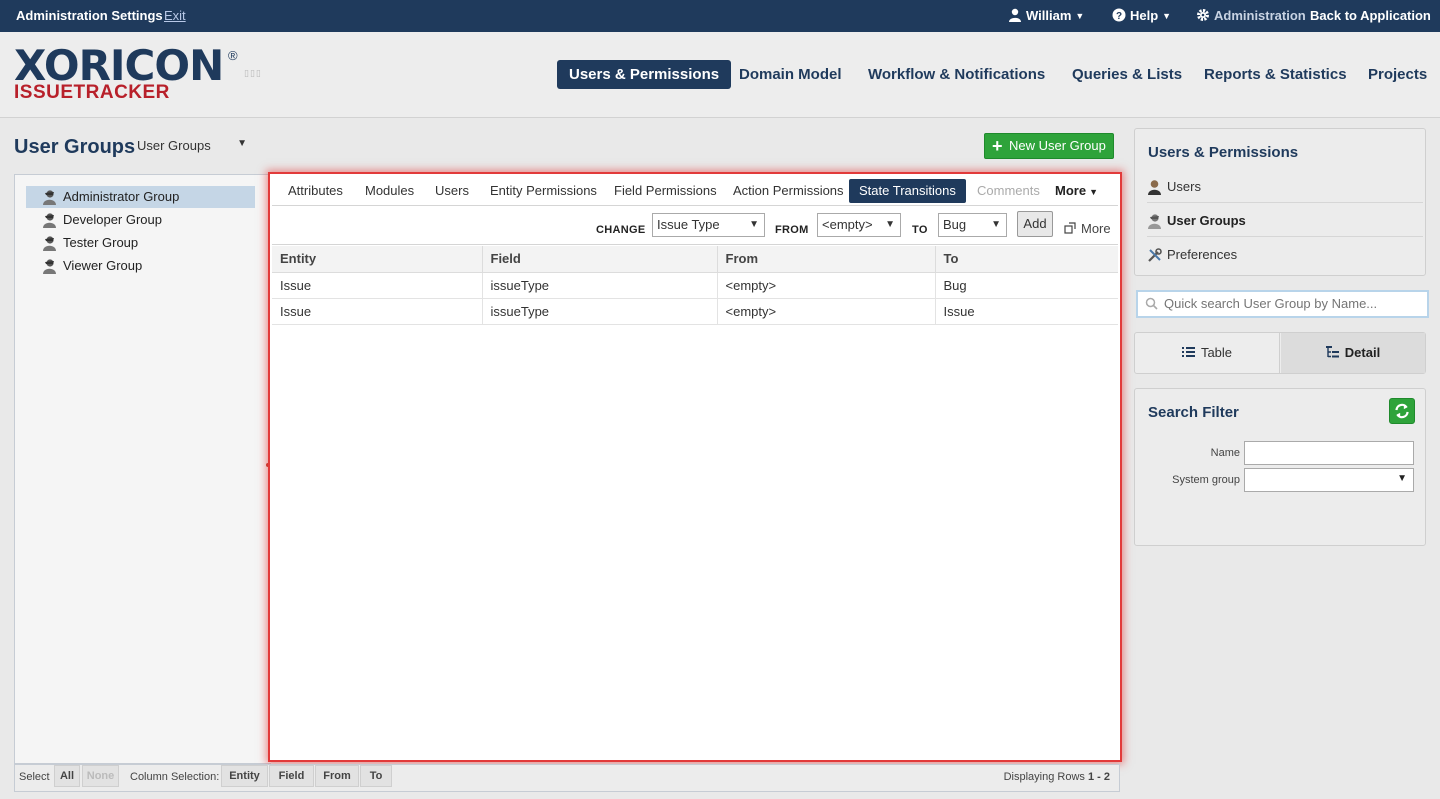 This screenshot has height=799, width=1440. Describe the element at coordinates (955, 224) in the screenshot. I see `to-value: Bug` at that location.